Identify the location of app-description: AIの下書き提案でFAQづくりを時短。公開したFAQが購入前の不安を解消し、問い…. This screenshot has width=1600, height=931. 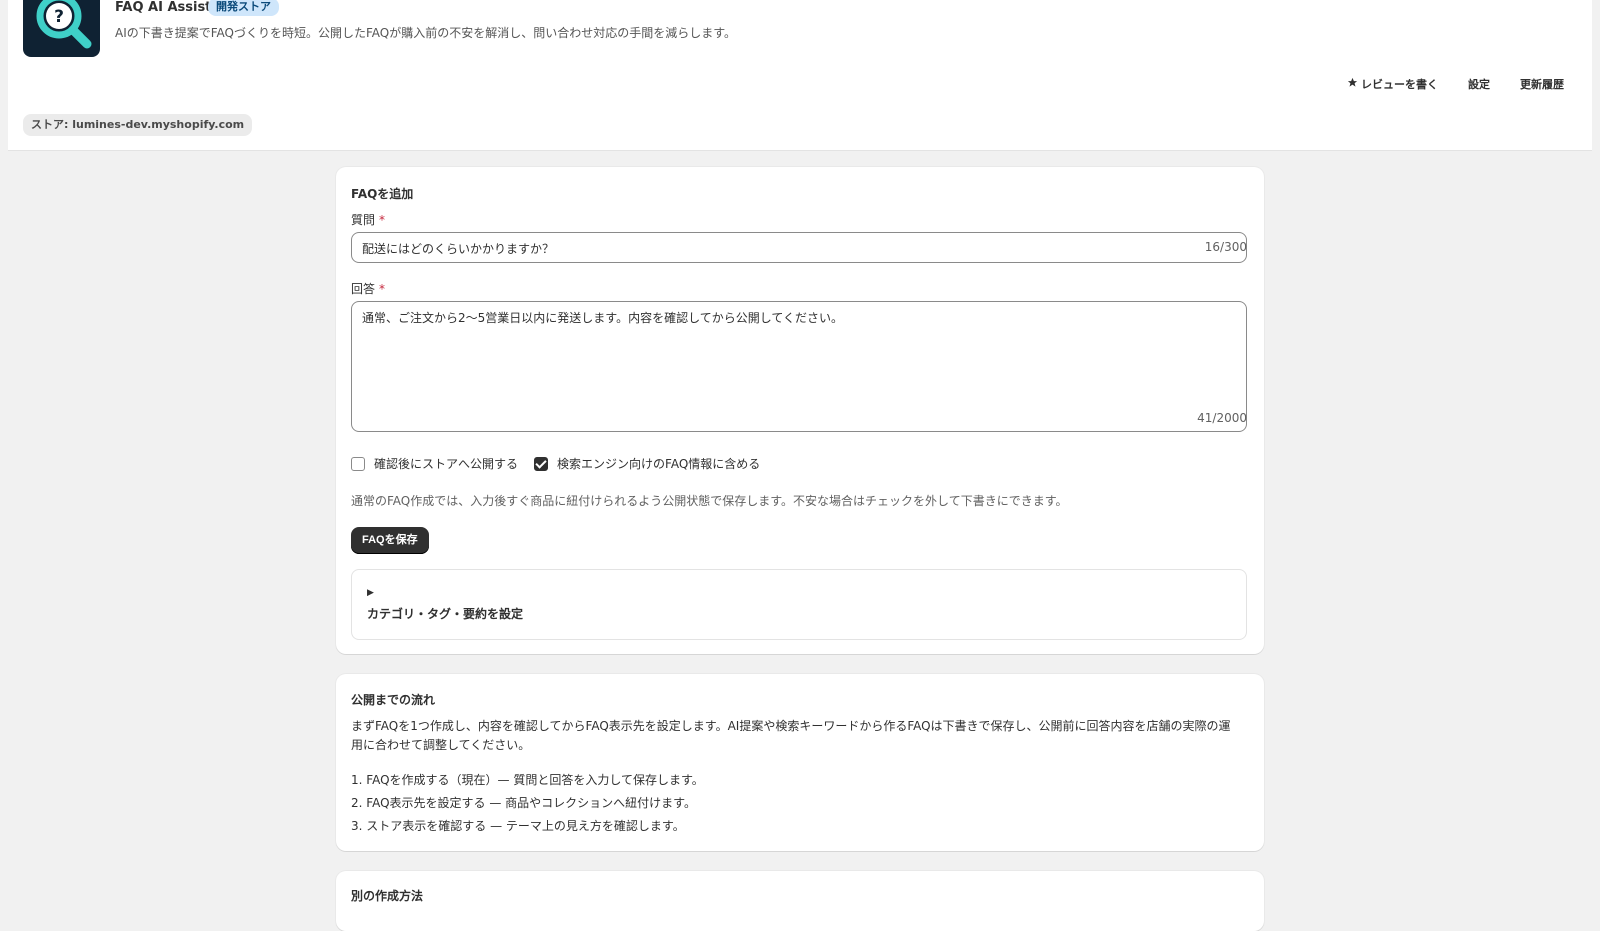
(426, 33).